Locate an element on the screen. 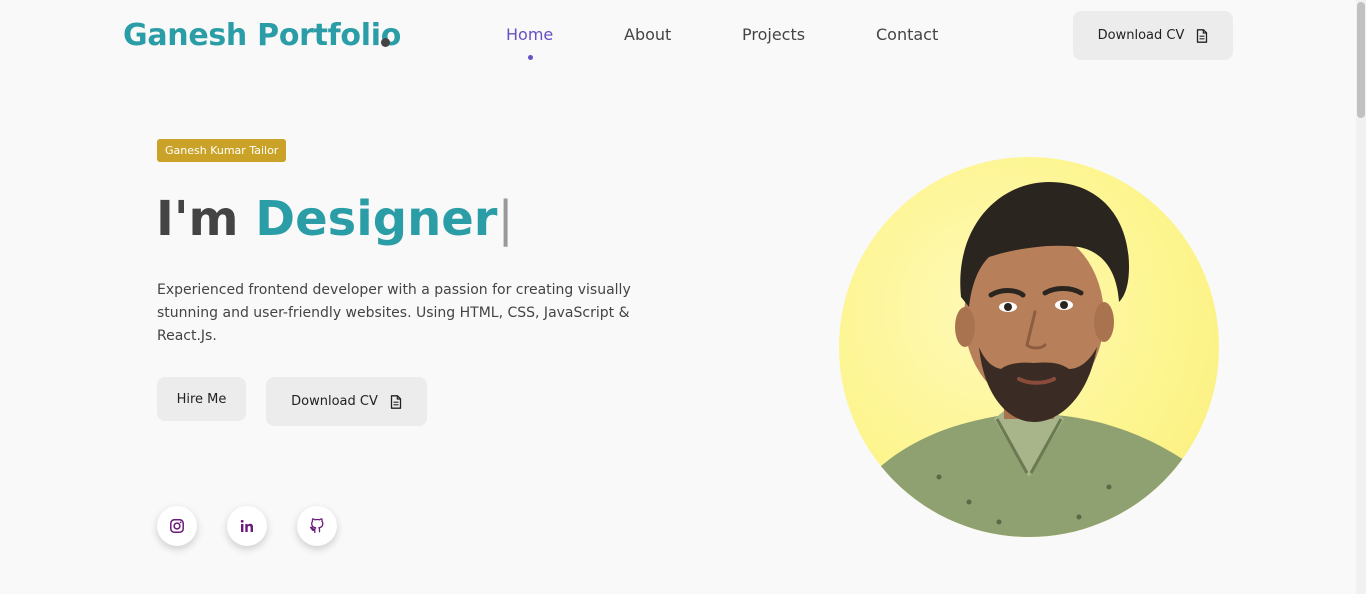 The height and width of the screenshot is (594, 1366). header-download-cv-button: Download CV is located at coordinates (1153, 35).